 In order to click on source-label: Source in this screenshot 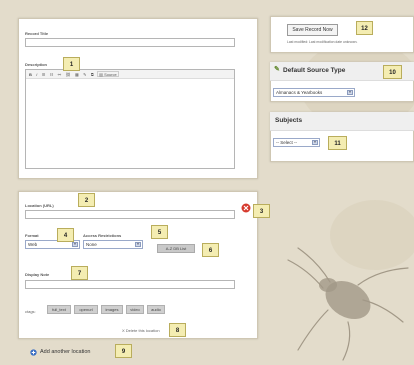, I will do `click(110, 74)`.